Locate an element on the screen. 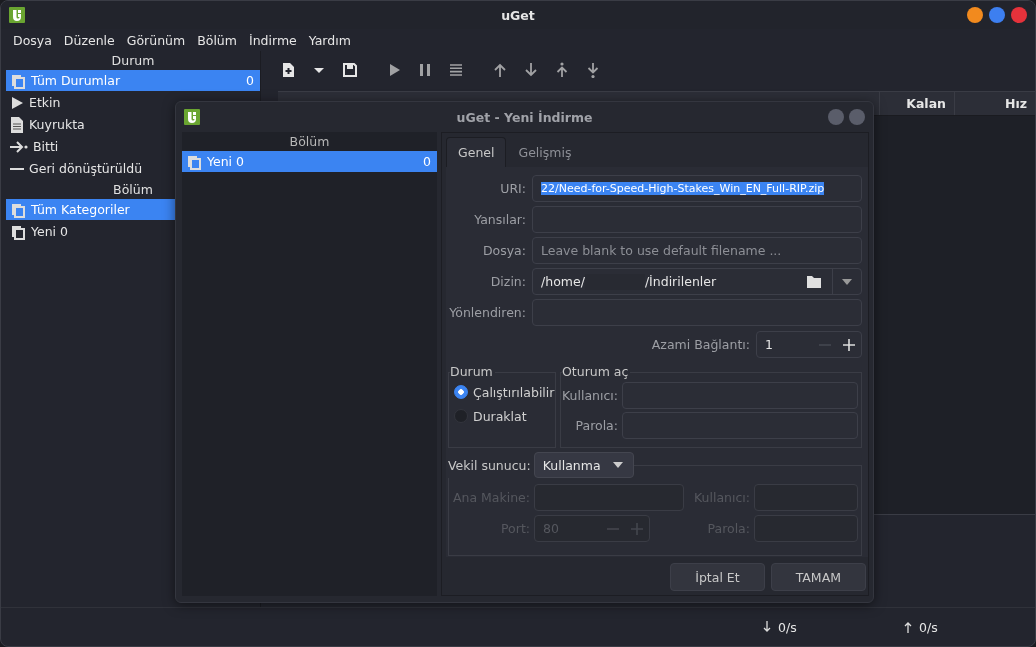 This screenshot has height=647, width=1036. path-text: /home/ is located at coordinates (563, 281).